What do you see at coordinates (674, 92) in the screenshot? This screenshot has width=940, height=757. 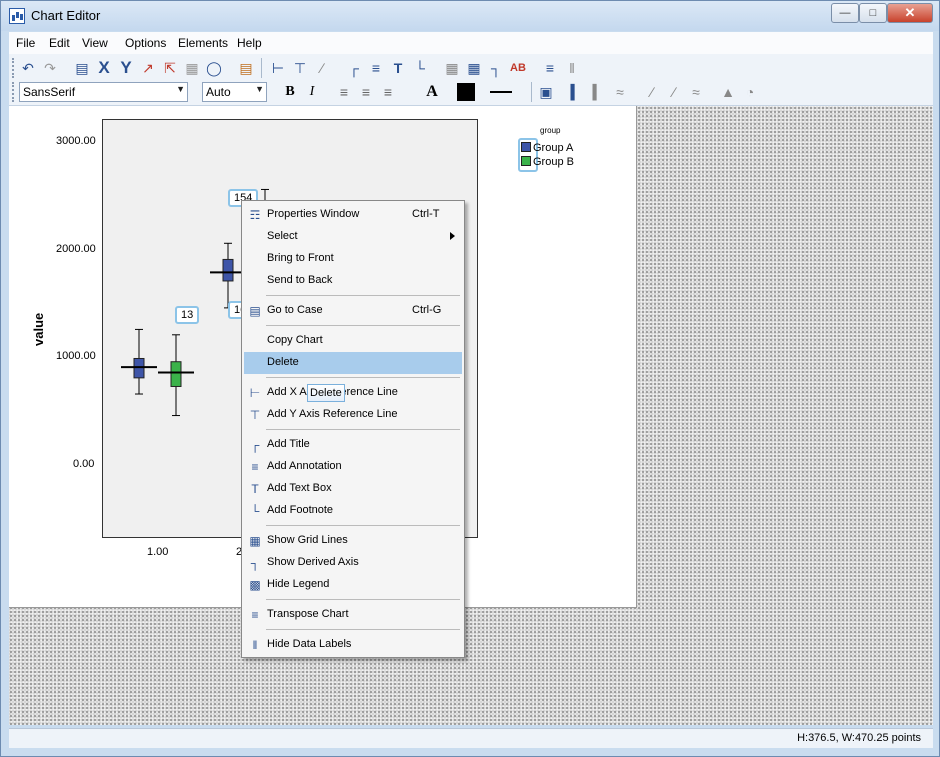 I see `fit-line-icon: ∕` at bounding box center [674, 92].